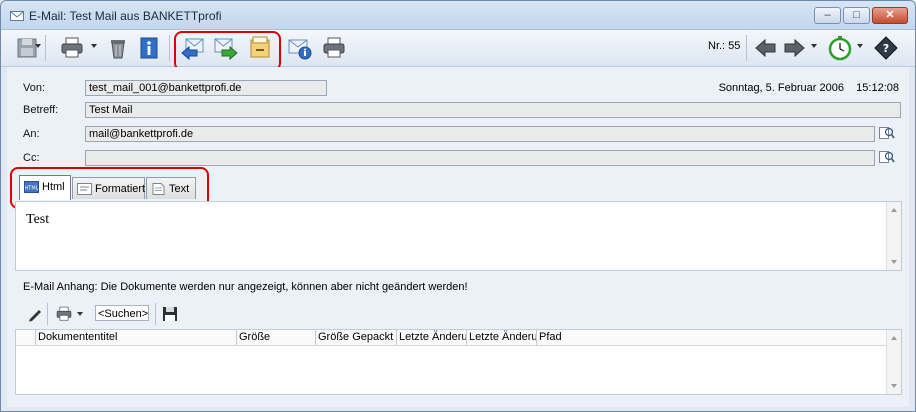 This screenshot has height=412, width=916. Describe the element at coordinates (125, 16) in the screenshot. I see `window-title: E-Mail: Test Mail aus BANKETTprofi` at that location.